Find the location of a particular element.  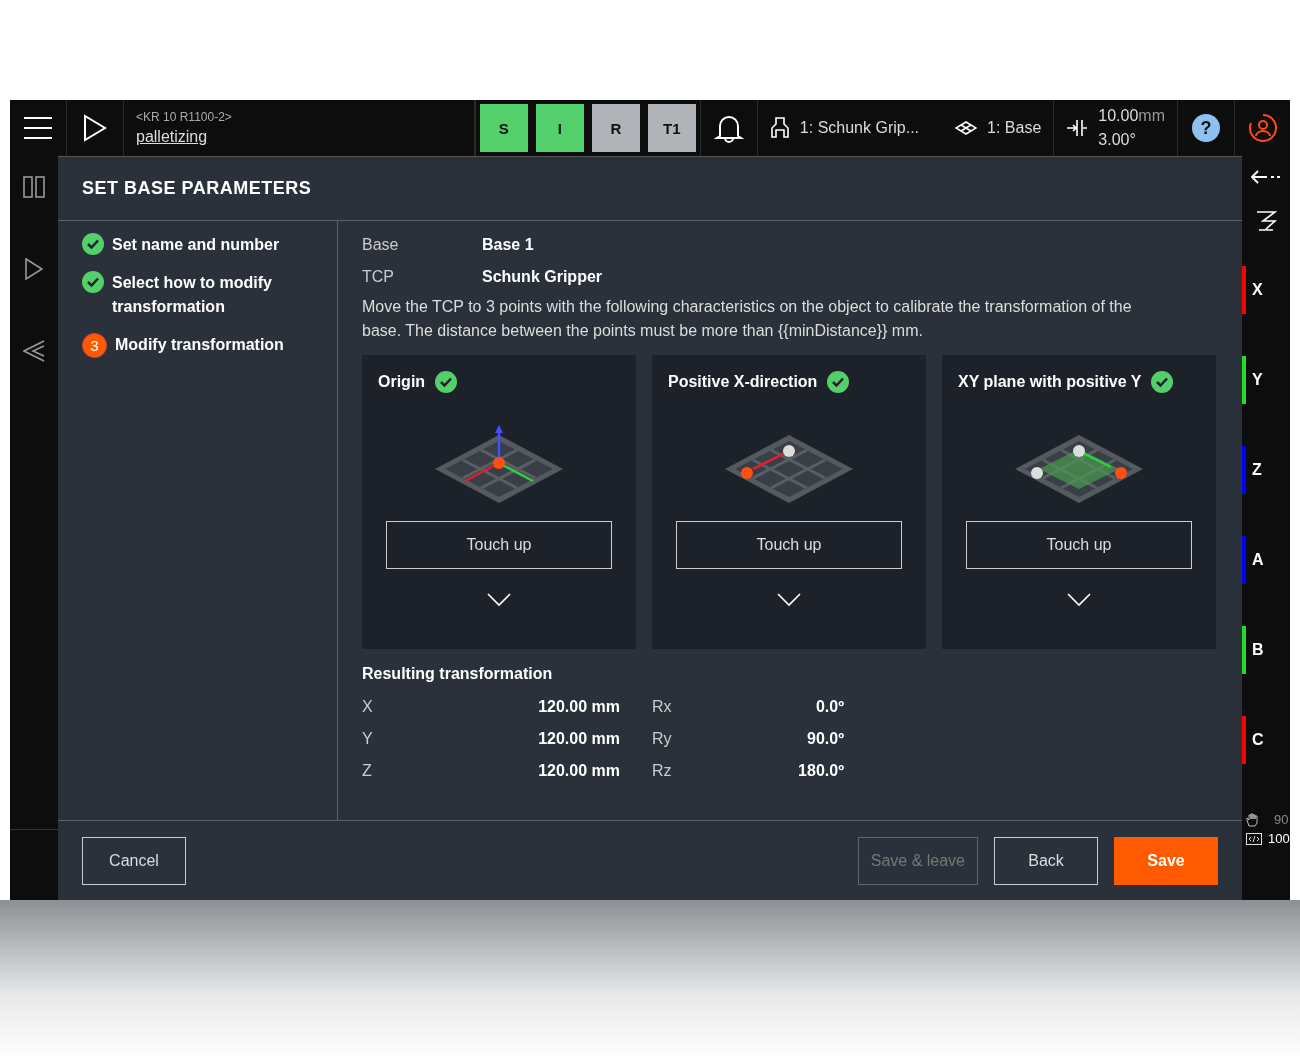

section-title: Resulting transformation is located at coordinates (458, 674).